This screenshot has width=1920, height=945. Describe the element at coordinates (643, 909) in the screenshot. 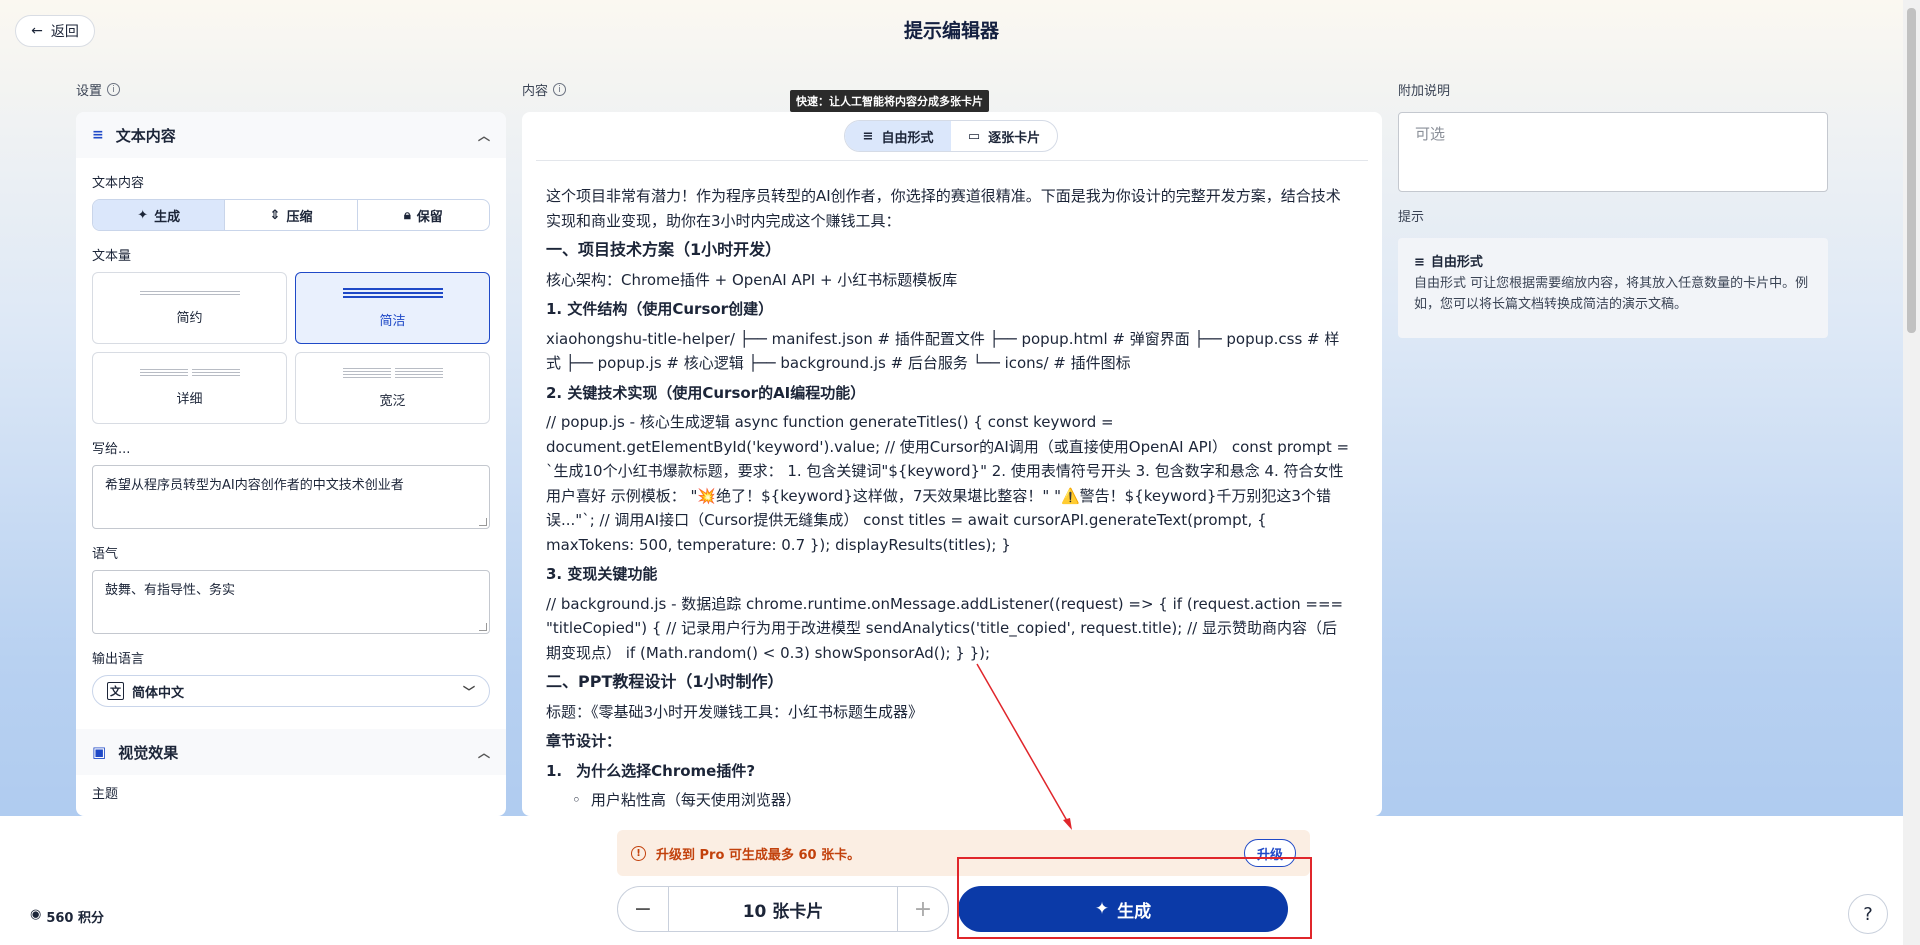

I see `decrement-button: −` at that location.